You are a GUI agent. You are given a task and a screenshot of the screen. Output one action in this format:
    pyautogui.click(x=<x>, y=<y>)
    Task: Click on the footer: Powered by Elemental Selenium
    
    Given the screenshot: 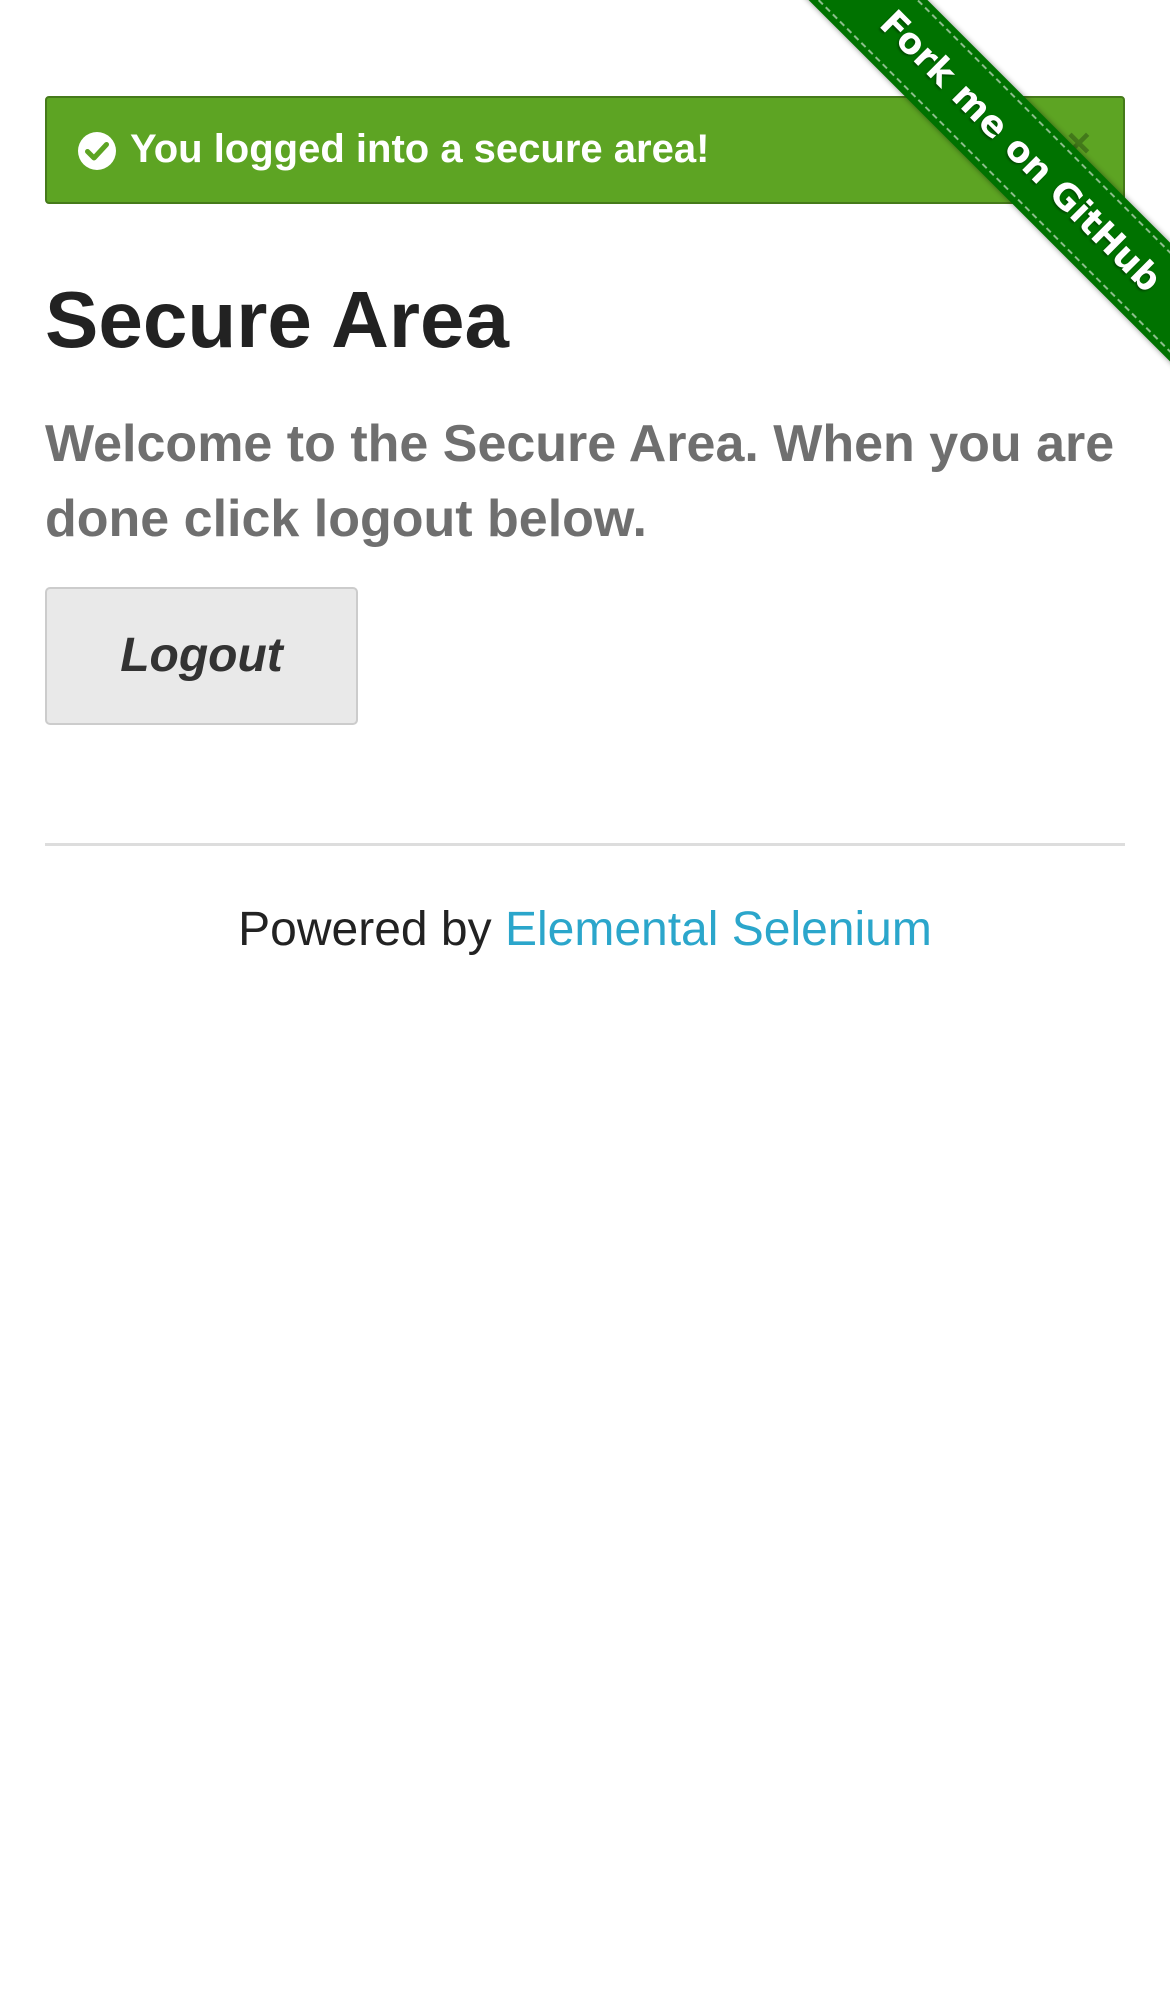 What is the action you would take?
    pyautogui.click(x=585, y=930)
    